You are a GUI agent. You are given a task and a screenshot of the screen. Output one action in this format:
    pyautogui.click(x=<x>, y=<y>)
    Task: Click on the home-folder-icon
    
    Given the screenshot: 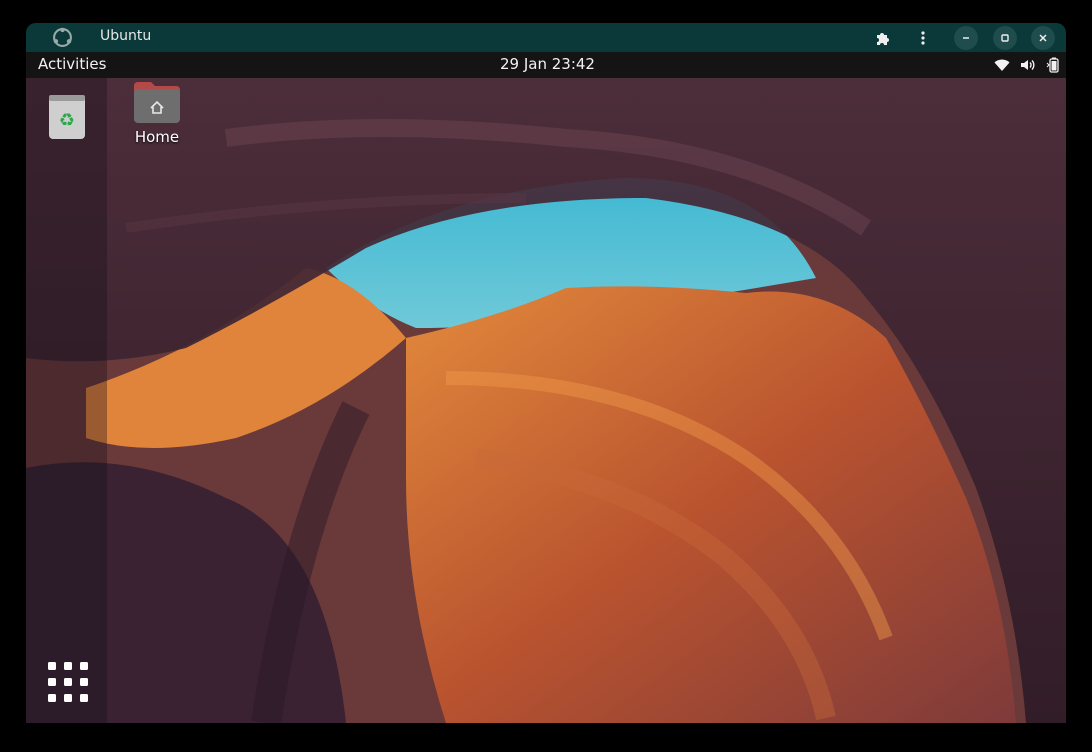 What is the action you would take?
    pyautogui.click(x=157, y=102)
    